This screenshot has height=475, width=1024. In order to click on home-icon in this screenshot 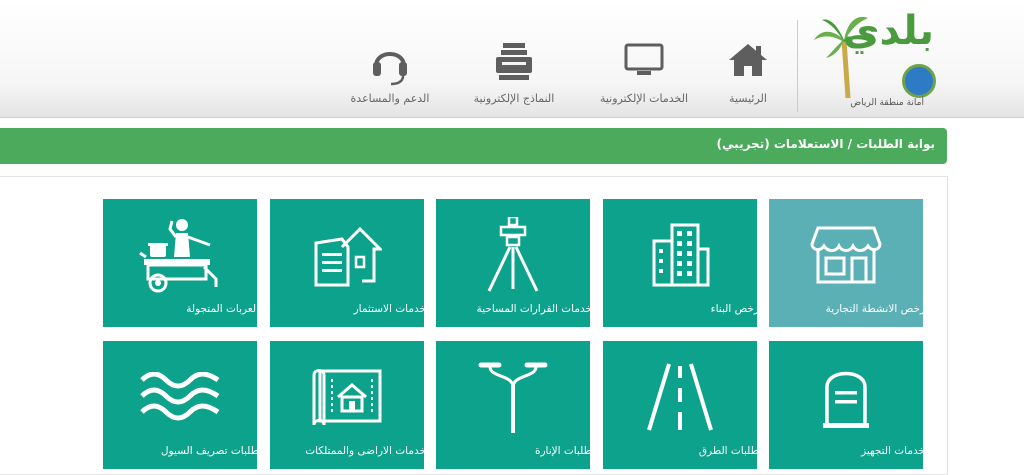, I will do `click(748, 60)`.